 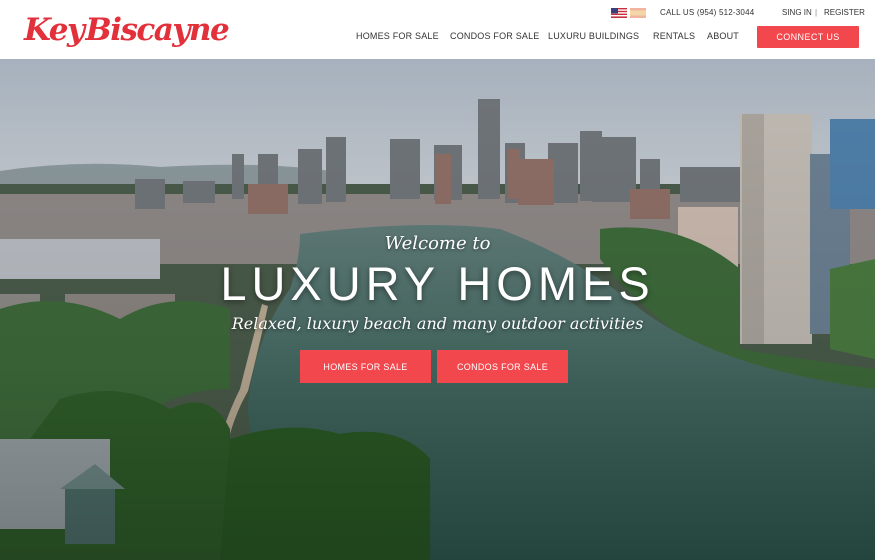 I want to click on nav-luxury-buildings: LUXURU BUILDINGS, so click(x=593, y=36).